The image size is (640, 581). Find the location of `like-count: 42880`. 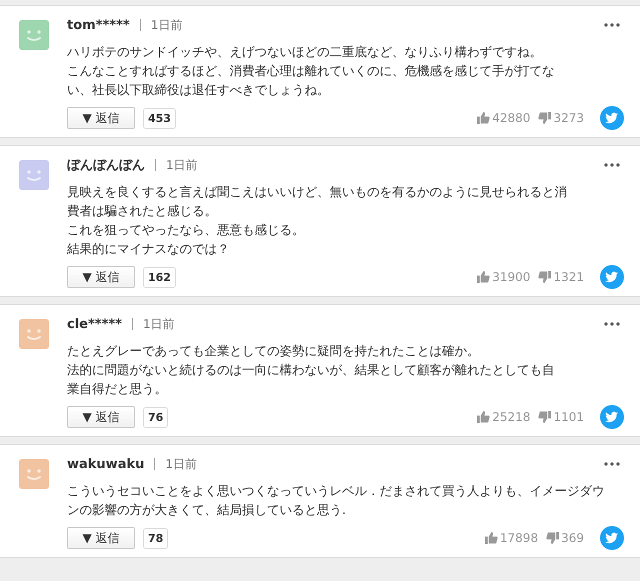

like-count: 42880 is located at coordinates (511, 118).